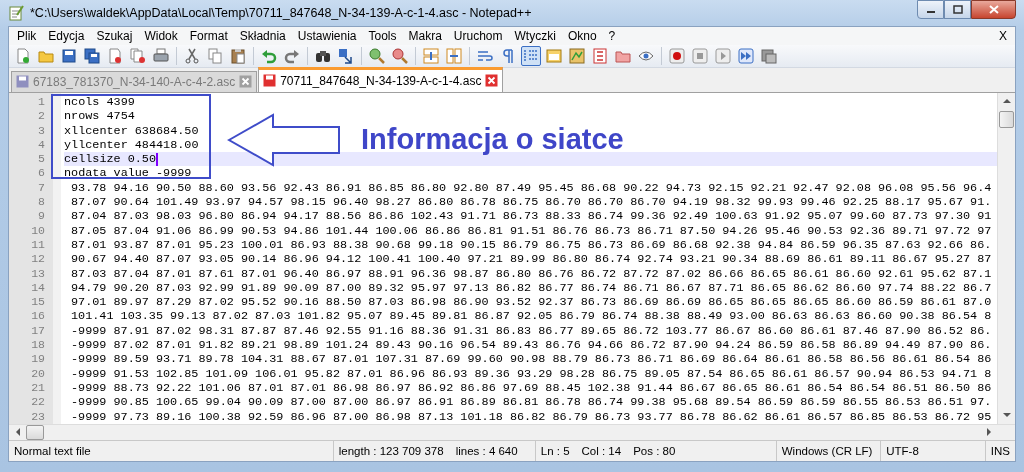 The image size is (1024, 472). Describe the element at coordinates (531, 302) in the screenshot. I see `code-line: 97.01 89.97 87.29 87.02 95.52 90.16 88.50 87.03 86.98 86.90 93.52 92.37 86.73 86.69 86.69 86.65 86.65 86.65 86.60 86.59 86.61 87.0` at that location.